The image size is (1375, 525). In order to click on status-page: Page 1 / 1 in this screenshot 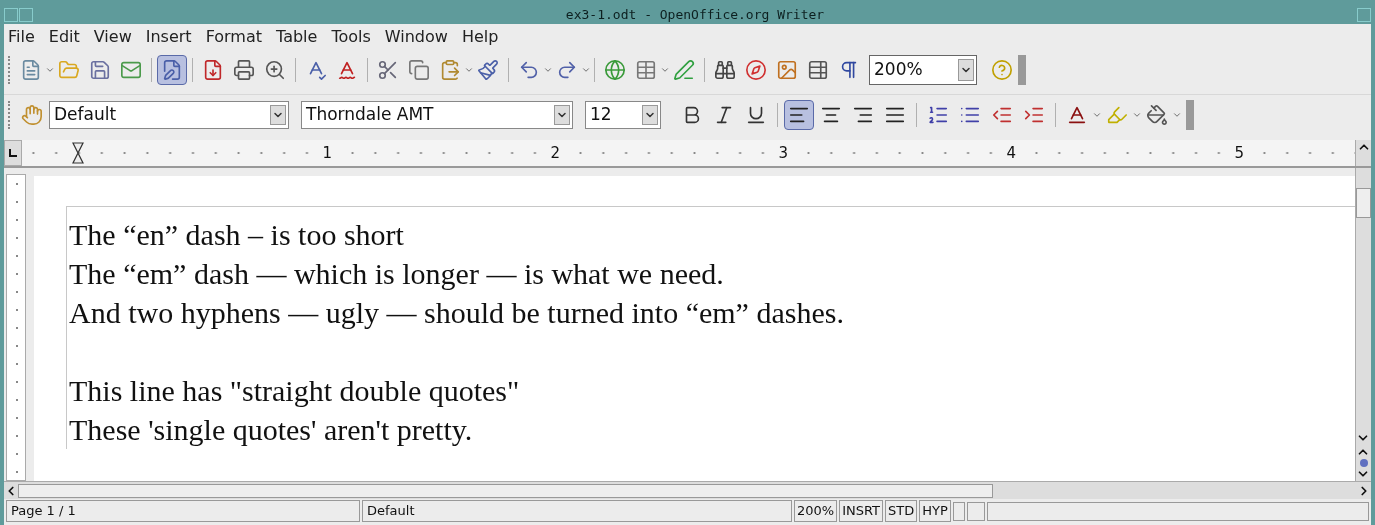, I will do `click(183, 511)`.